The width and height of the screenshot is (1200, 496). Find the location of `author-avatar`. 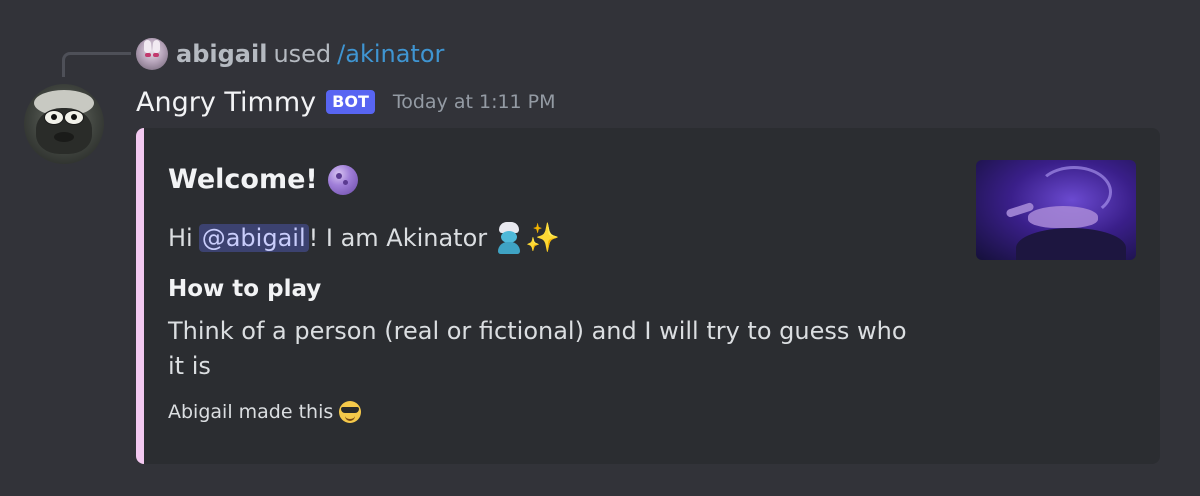

author-avatar is located at coordinates (64, 124).